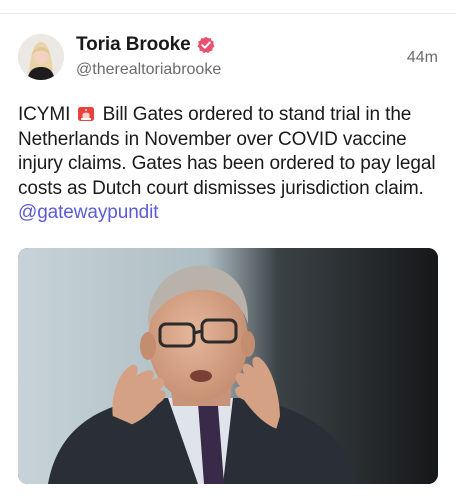 This screenshot has height=500, width=456. Describe the element at coordinates (88, 212) in the screenshot. I see `mention-link: @gatewaypundit` at that location.